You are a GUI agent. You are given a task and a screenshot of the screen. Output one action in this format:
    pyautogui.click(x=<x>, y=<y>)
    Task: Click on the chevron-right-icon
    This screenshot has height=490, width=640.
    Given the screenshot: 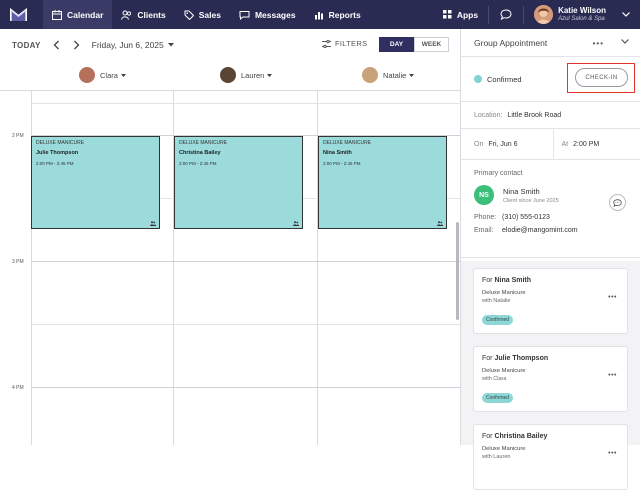 What is the action you would take?
    pyautogui.click(x=76, y=45)
    